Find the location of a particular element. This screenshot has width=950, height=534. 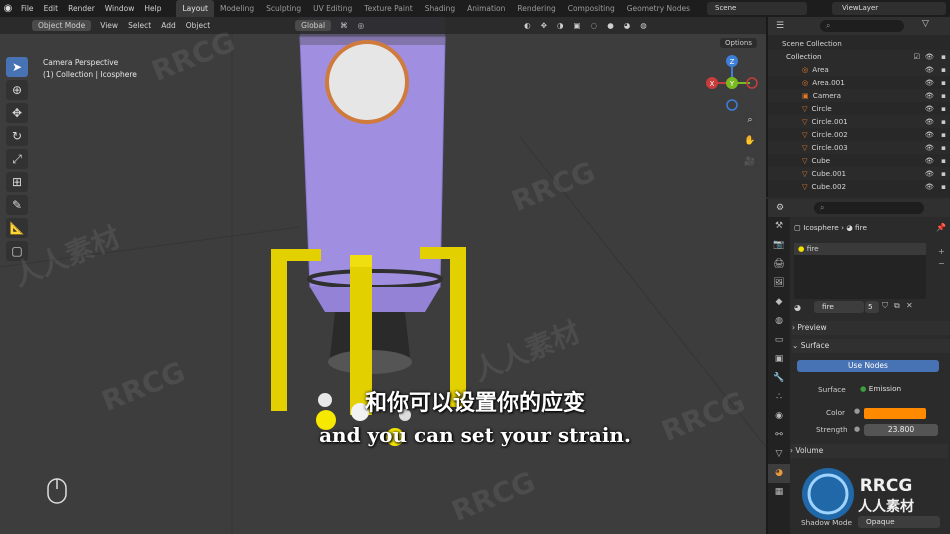

collection-tab-icon: ▭ is located at coordinates (779, 340).